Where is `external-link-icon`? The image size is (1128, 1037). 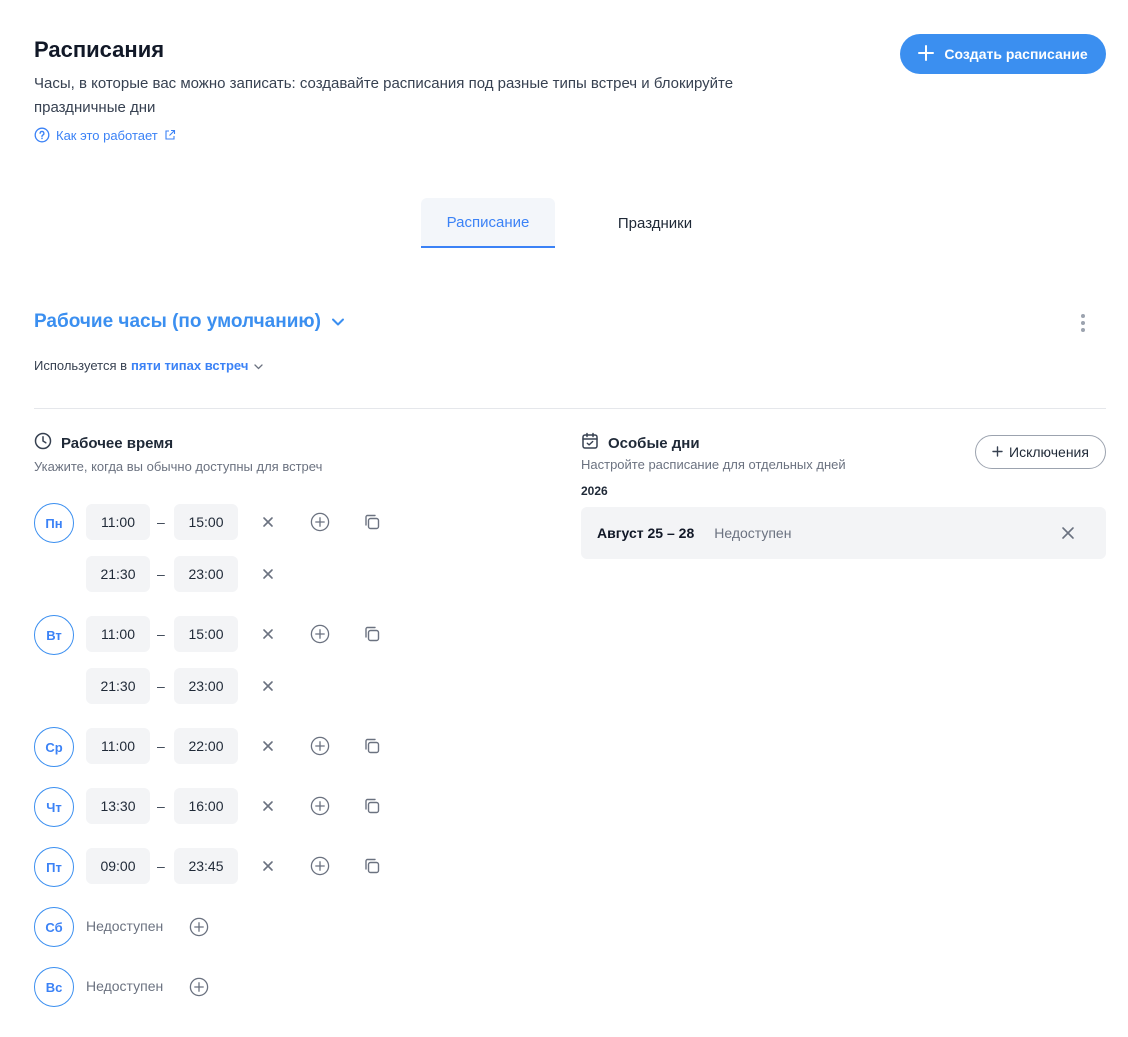 external-link-icon is located at coordinates (170, 135).